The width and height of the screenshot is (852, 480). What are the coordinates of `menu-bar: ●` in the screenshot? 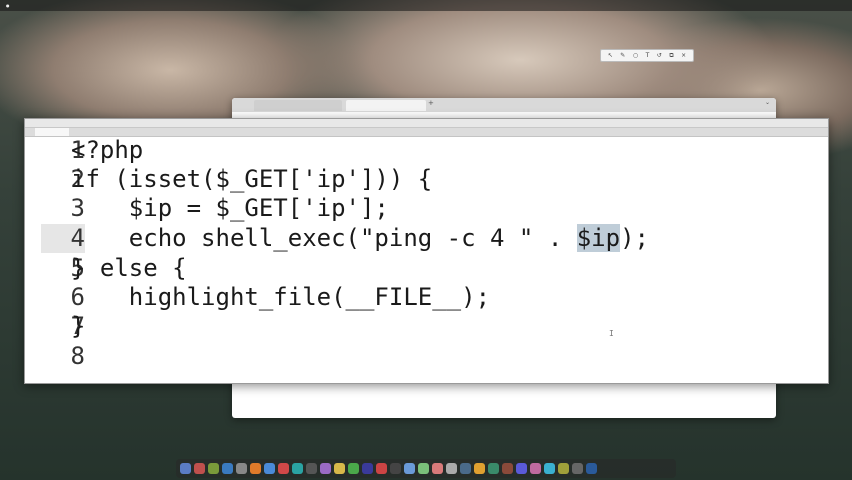 It's located at (426, 5).